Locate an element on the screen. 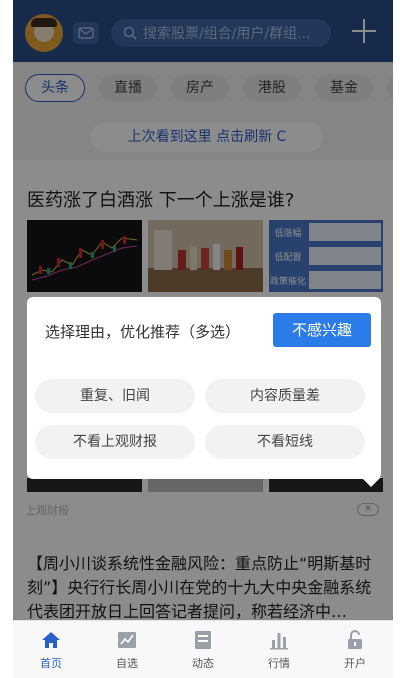  chart-icon is located at coordinates (127, 640).